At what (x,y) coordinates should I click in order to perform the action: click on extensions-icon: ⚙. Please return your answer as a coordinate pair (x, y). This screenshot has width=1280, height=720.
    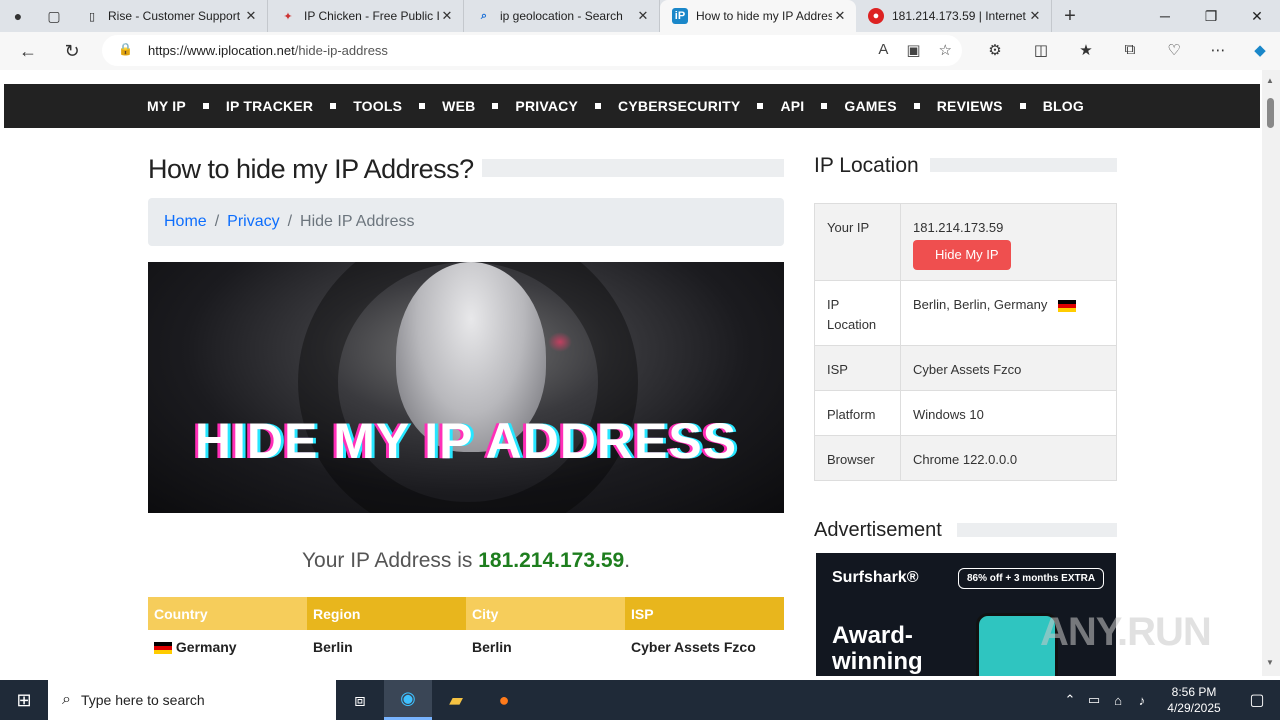
    Looking at the image, I should click on (995, 50).